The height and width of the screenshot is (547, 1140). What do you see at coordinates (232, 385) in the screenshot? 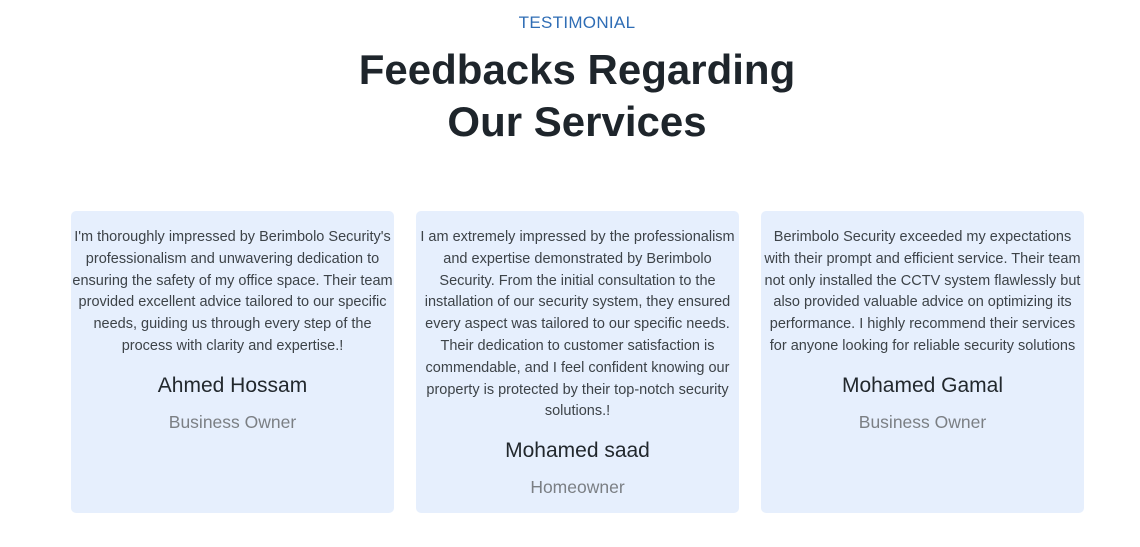
I see `testimonial-author-name: Ahmed Hossam` at bounding box center [232, 385].